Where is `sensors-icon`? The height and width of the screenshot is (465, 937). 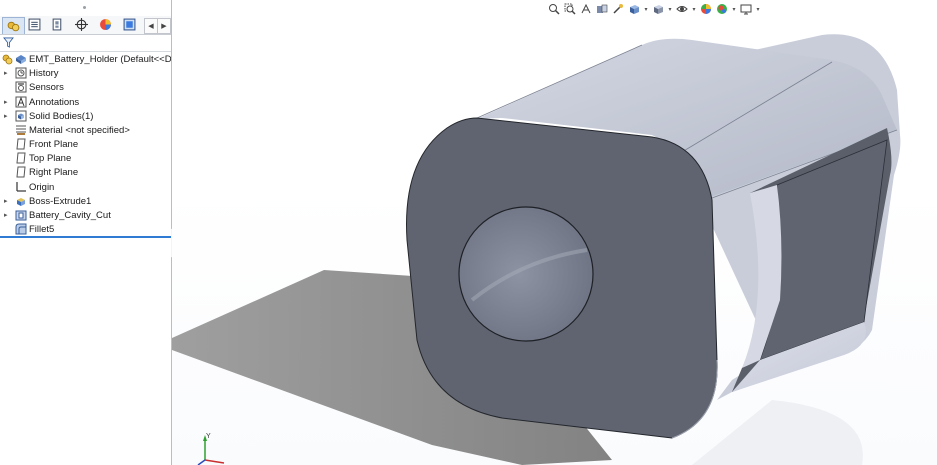
sensors-icon is located at coordinates (21, 87).